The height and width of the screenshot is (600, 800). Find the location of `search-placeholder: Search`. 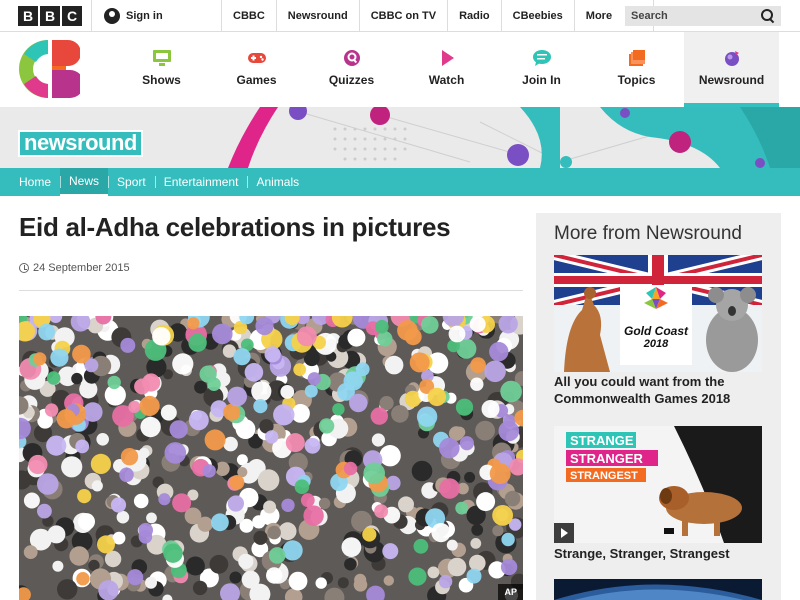

search-placeholder: Search is located at coordinates (649, 16).